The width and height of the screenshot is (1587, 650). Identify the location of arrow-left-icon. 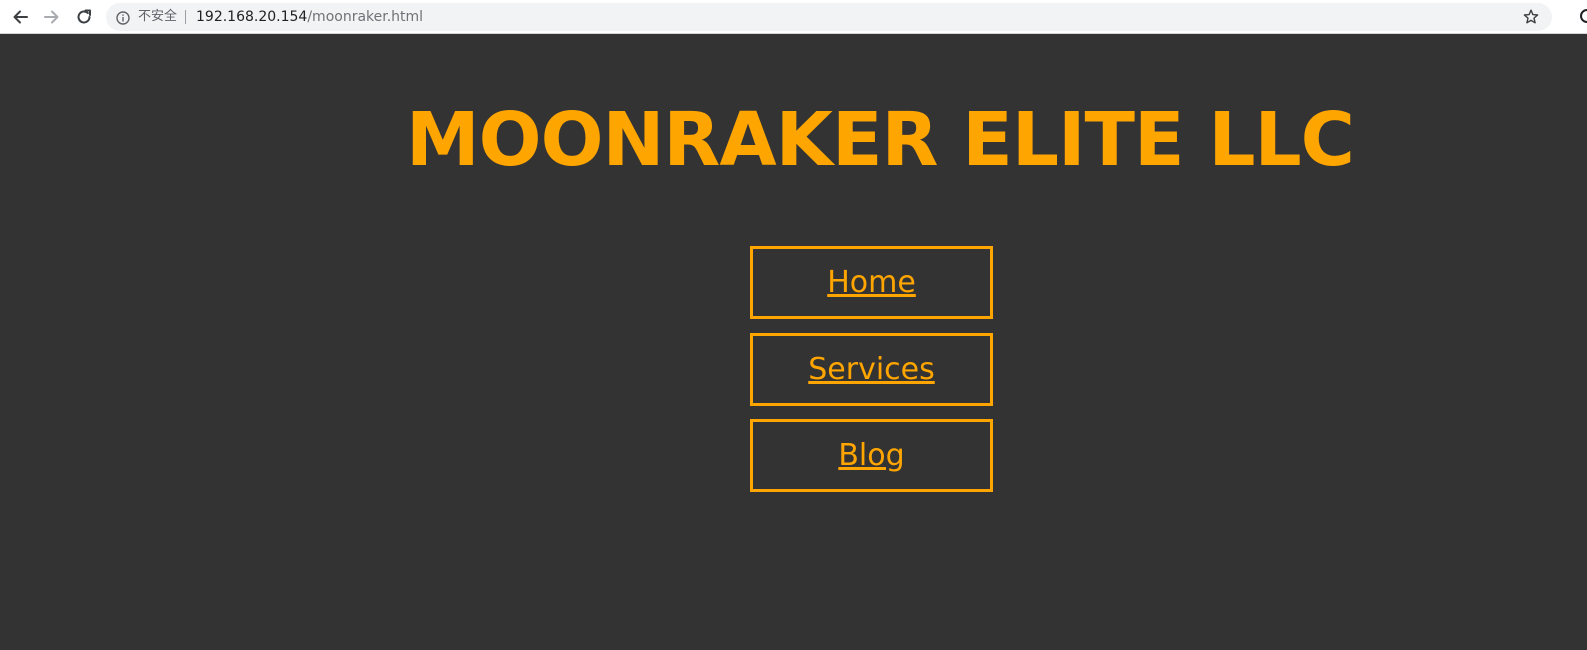
(20, 17).